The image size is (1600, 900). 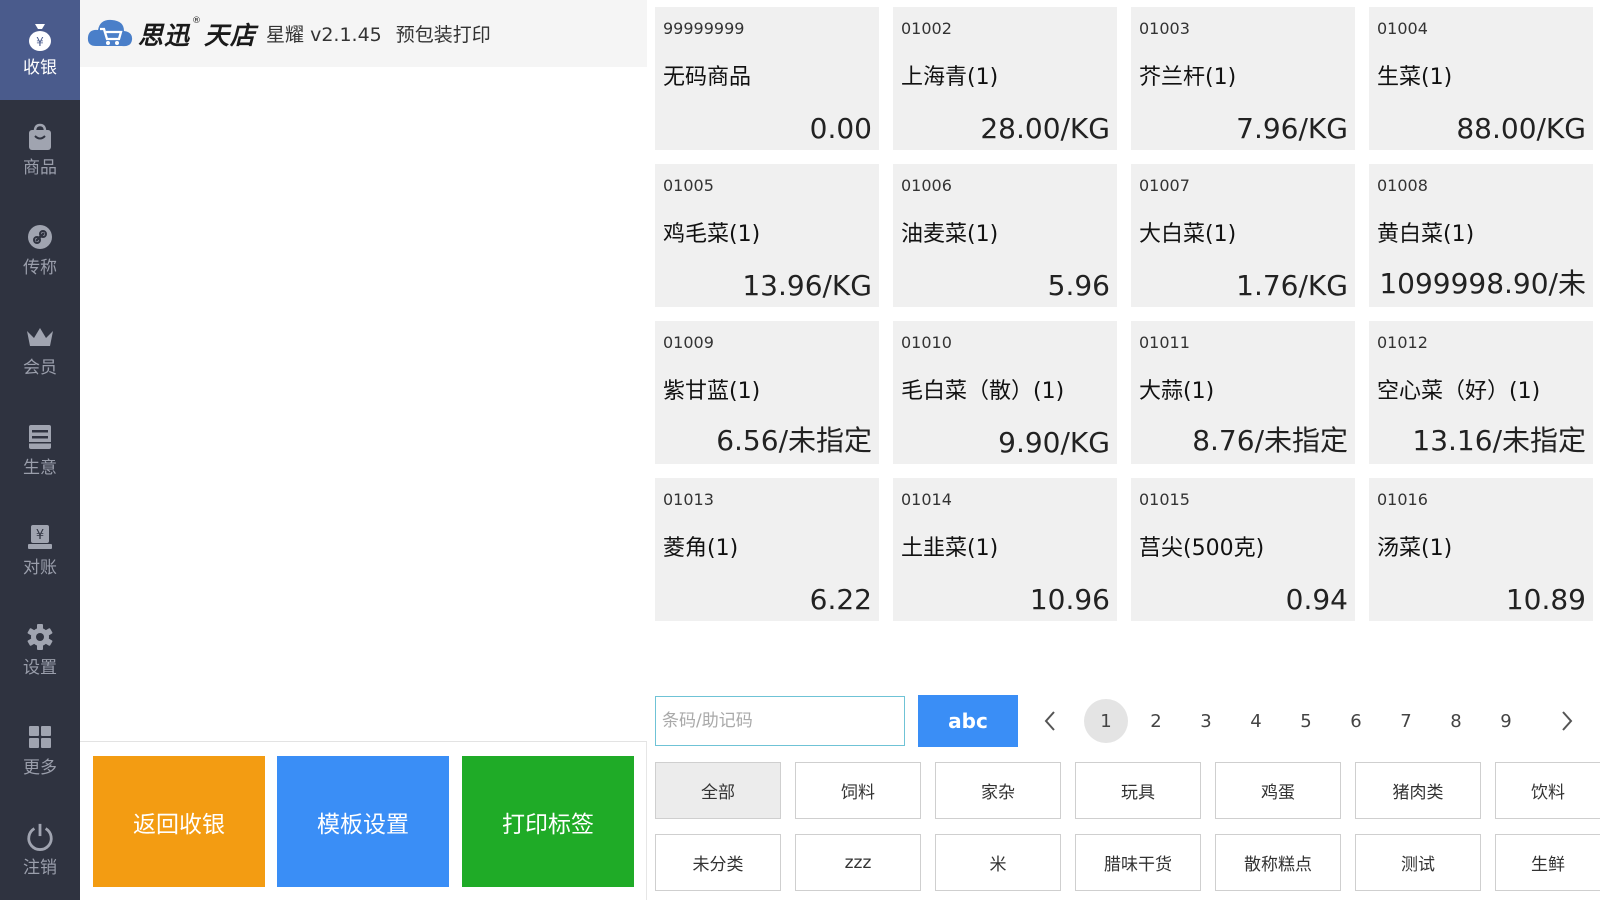 I want to click on category-button: 家杂, so click(x=998, y=790).